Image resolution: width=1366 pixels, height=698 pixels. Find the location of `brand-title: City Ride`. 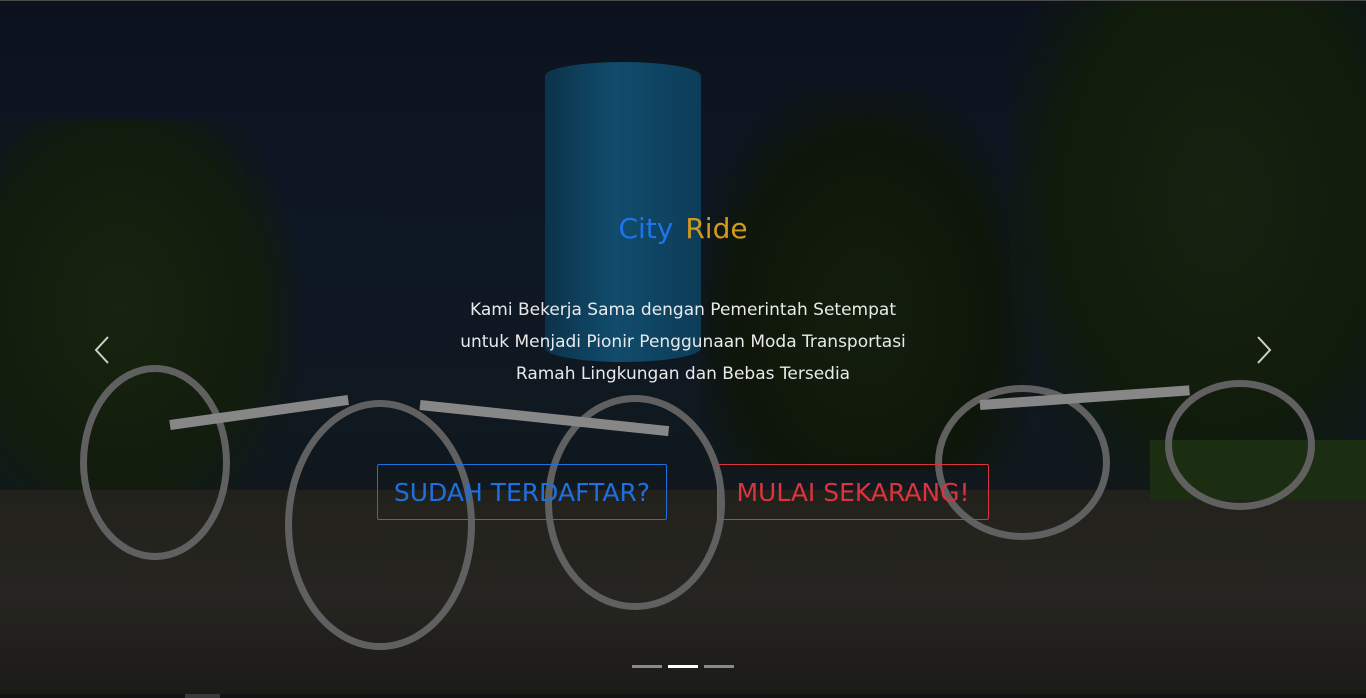

brand-title: City Ride is located at coordinates (683, 228).